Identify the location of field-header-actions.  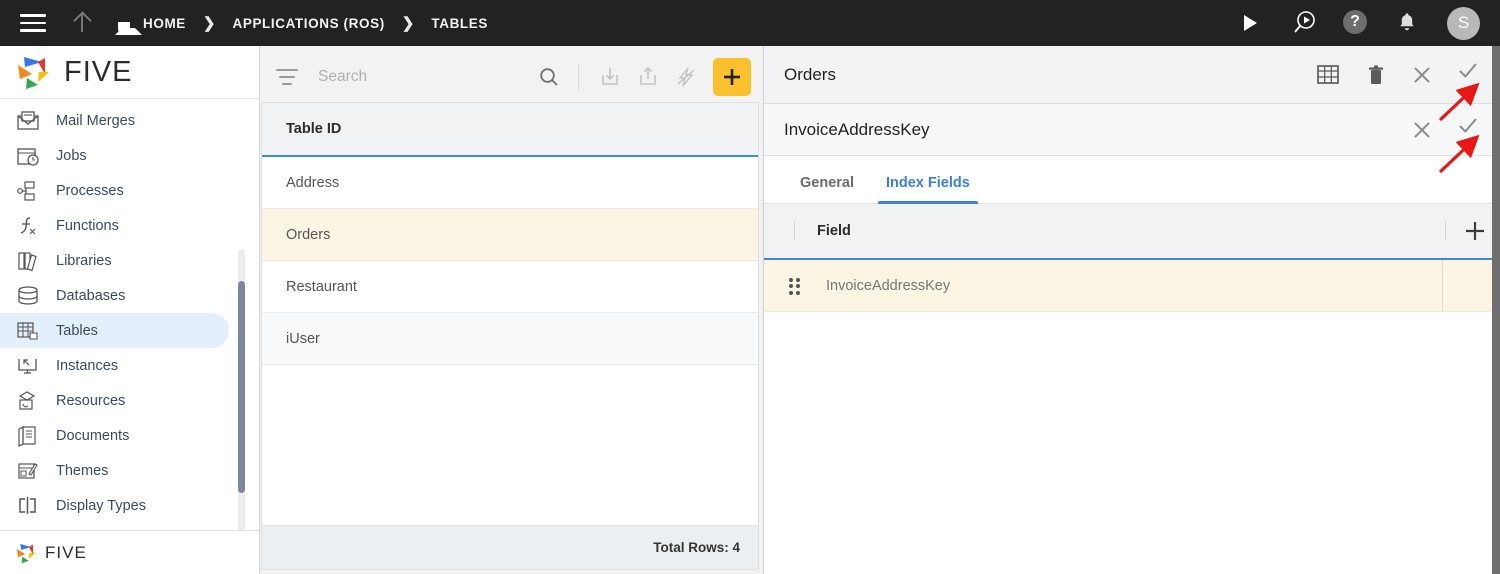
(1465, 231).